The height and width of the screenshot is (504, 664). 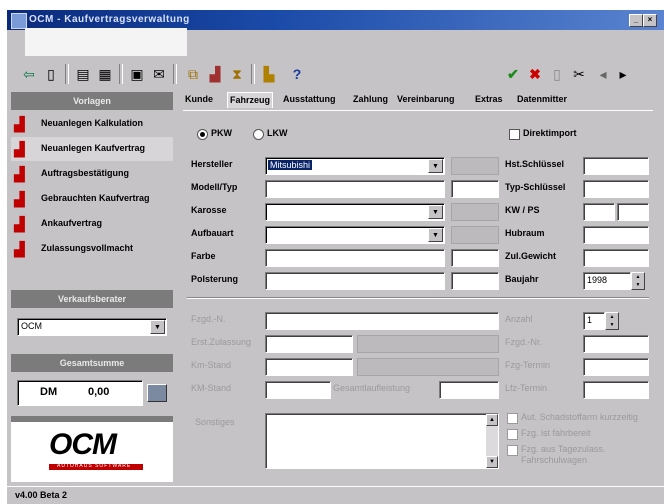 What do you see at coordinates (92, 174) in the screenshot?
I see `nav-auftragsbestaetigung: ▟ Auftragsbestätigung` at bounding box center [92, 174].